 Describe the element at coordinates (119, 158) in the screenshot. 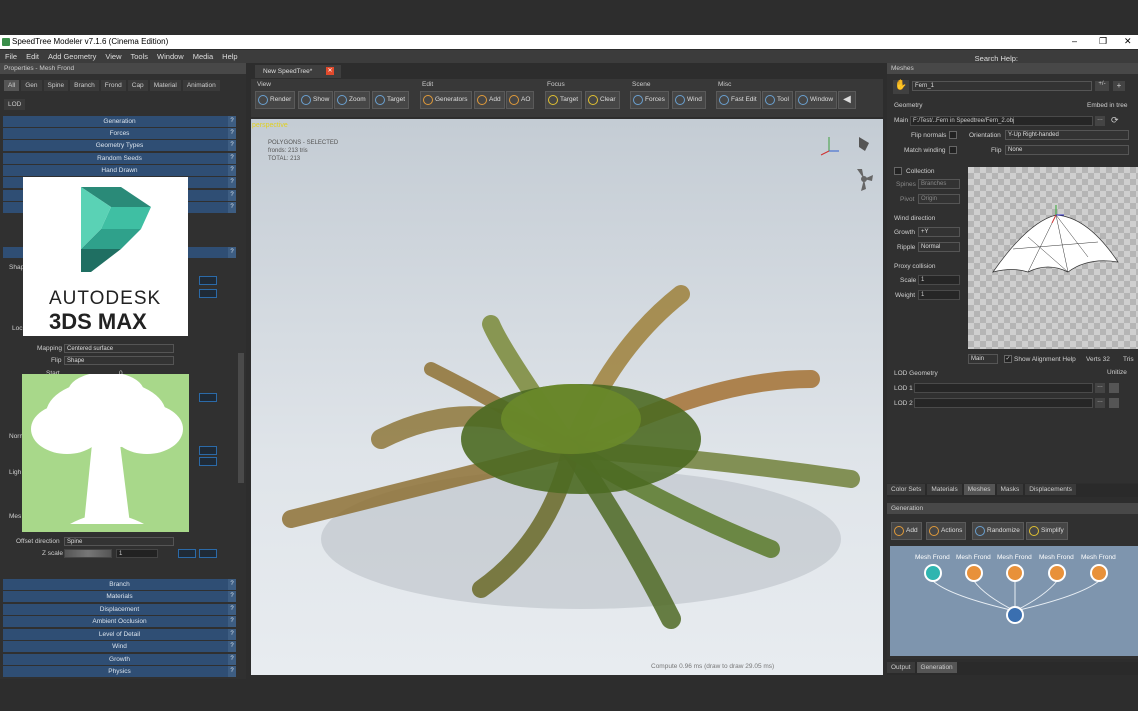

I see `section-random-seeds: Random Seeds?` at that location.